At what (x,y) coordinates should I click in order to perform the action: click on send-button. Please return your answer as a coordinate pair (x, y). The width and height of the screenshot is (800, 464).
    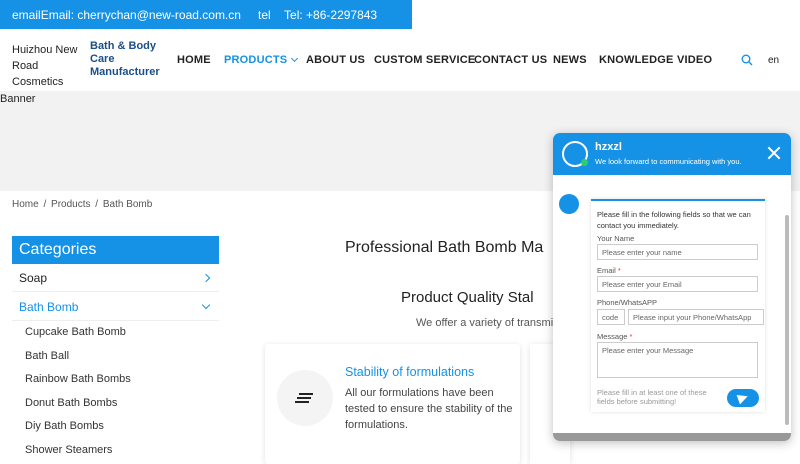
    Looking at the image, I should click on (743, 398).